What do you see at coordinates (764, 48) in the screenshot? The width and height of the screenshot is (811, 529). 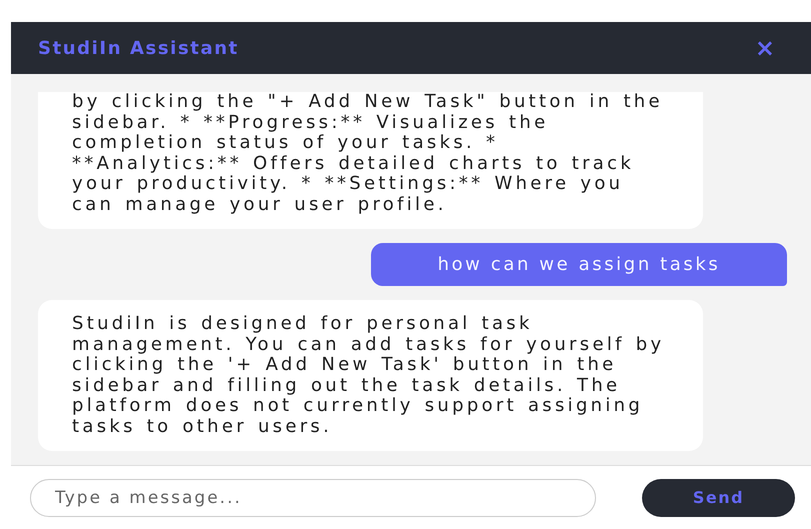 I see `close-button: ×` at bounding box center [764, 48].